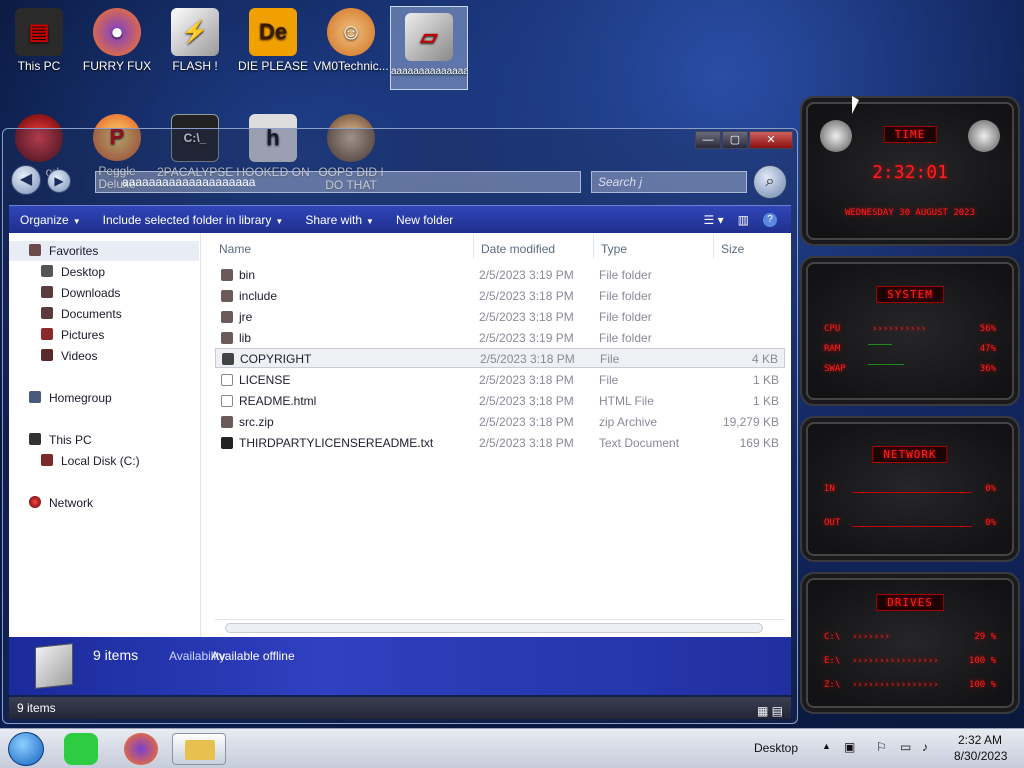 This screenshot has height=768, width=1024. Describe the element at coordinates (881, 747) in the screenshot. I see `action-center-icon: ⚐` at that location.